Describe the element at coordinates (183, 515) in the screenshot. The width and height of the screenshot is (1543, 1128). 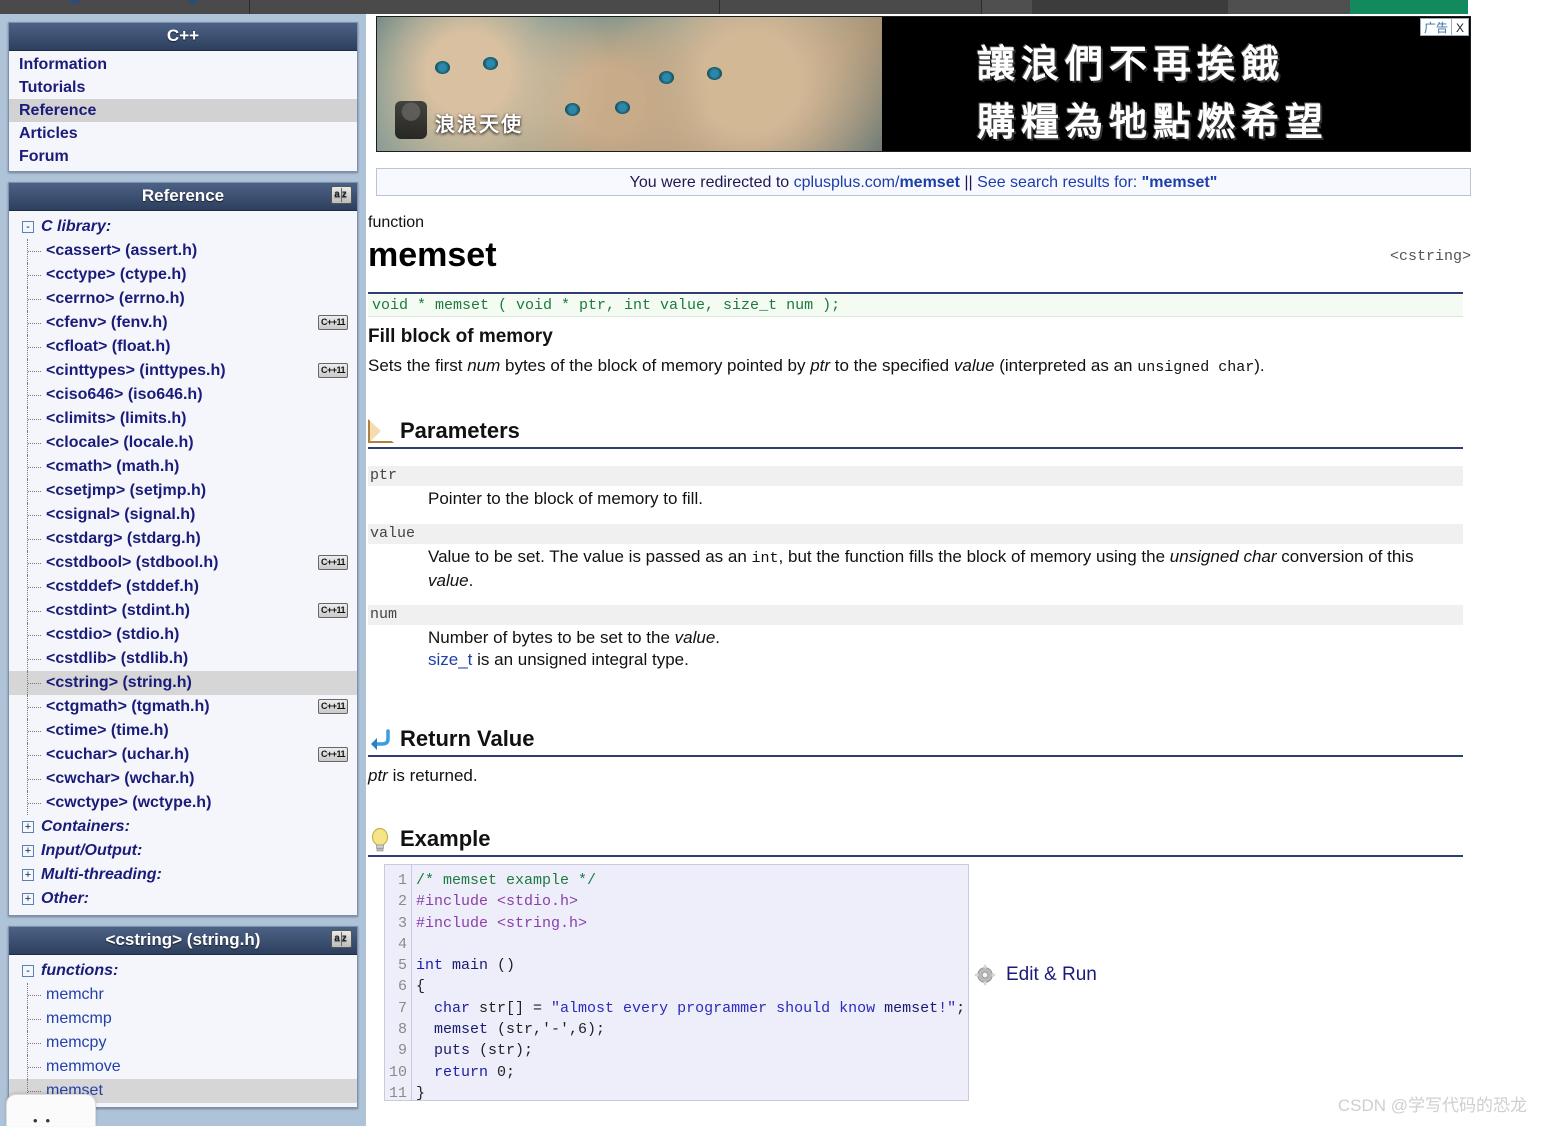
I see `tree-item-csignal-signal-h: <csignal> (signal.h)` at that location.